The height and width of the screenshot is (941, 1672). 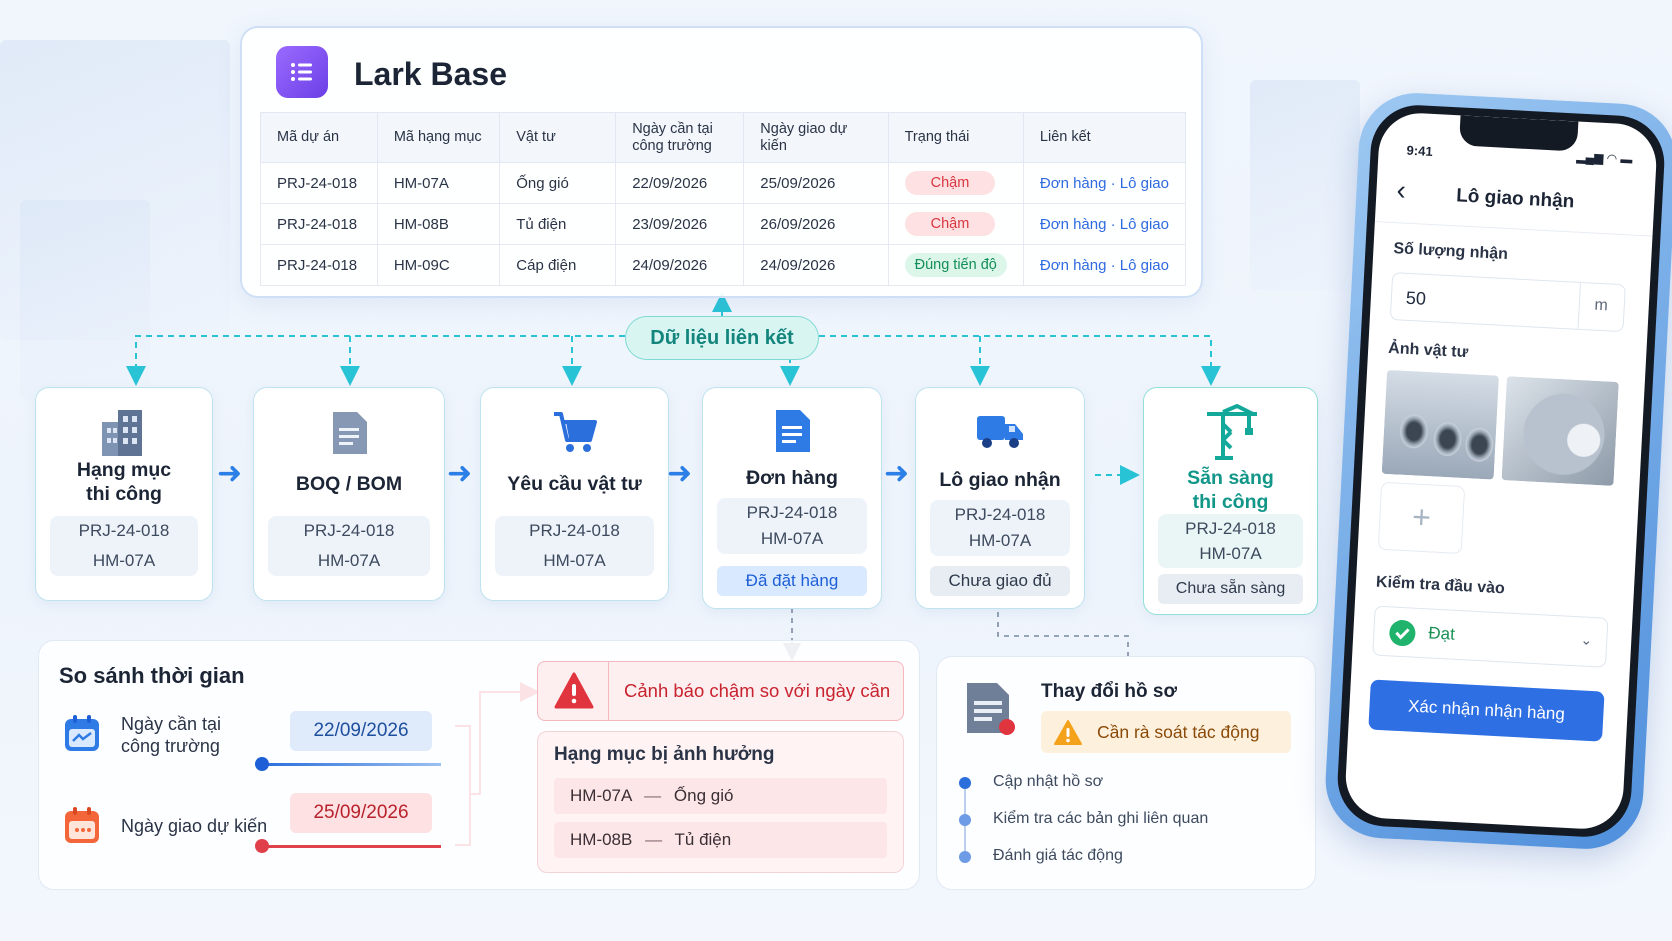 What do you see at coordinates (558, 137) in the screenshot?
I see `column-header: Vật tư` at bounding box center [558, 137].